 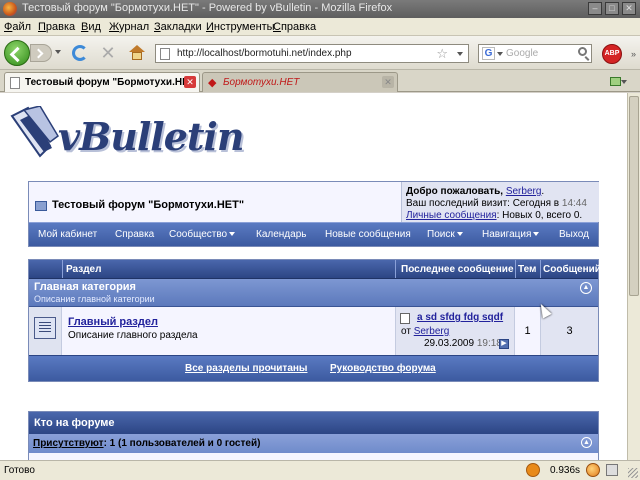 I want to click on url-dropdown-icon, so click(x=460, y=54).